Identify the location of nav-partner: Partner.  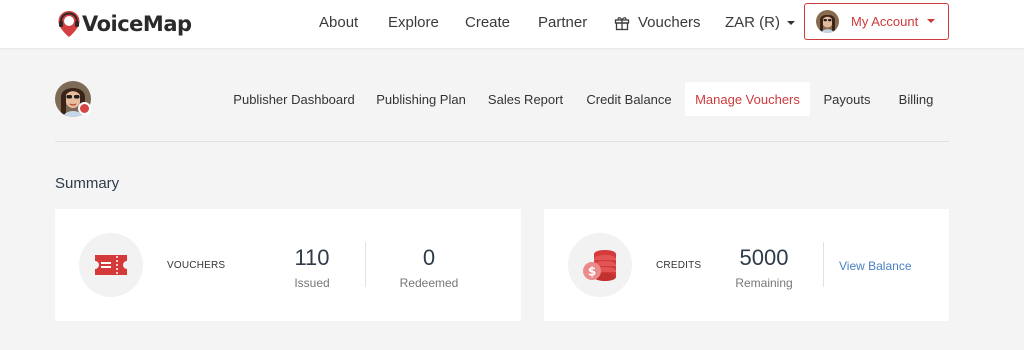
(562, 22).